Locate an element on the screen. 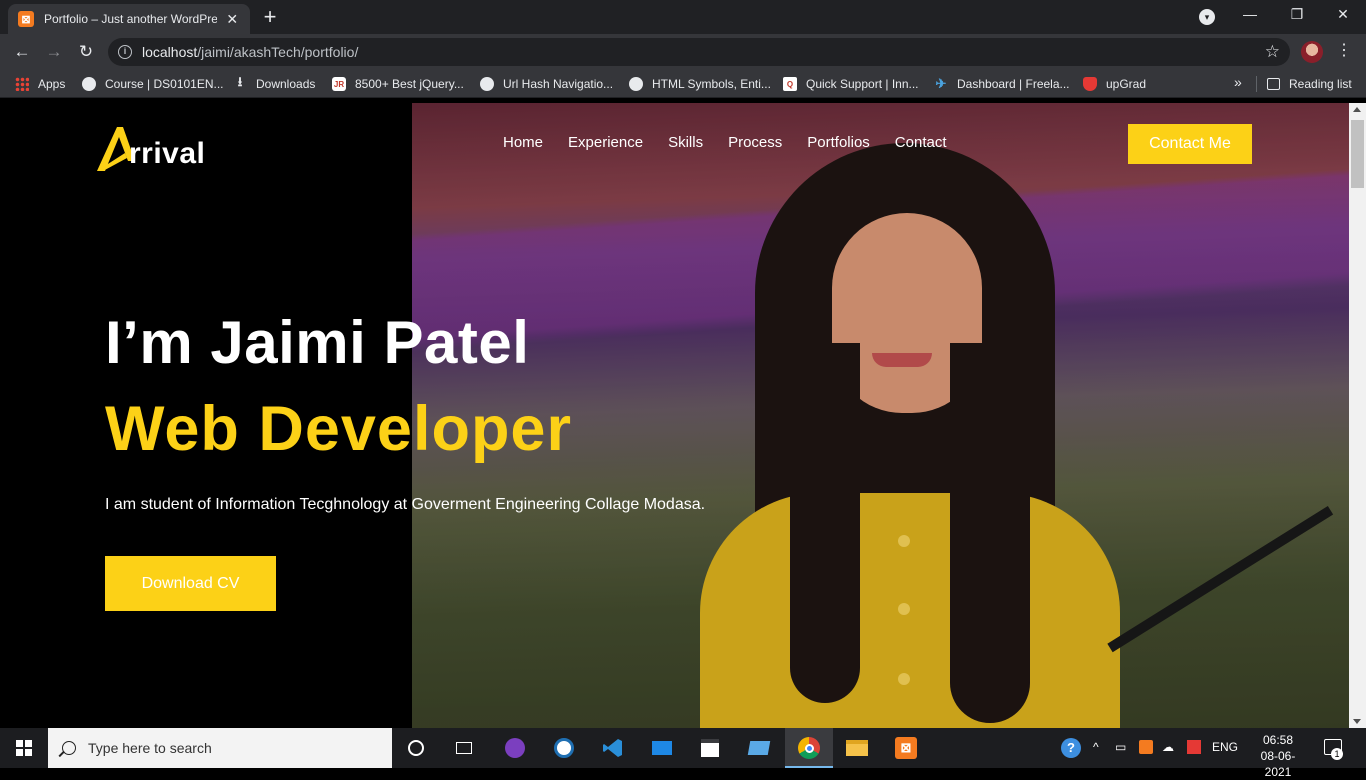 Image resolution: width=1366 pixels, height=780 pixels. url-host: localhost is located at coordinates (170, 52).